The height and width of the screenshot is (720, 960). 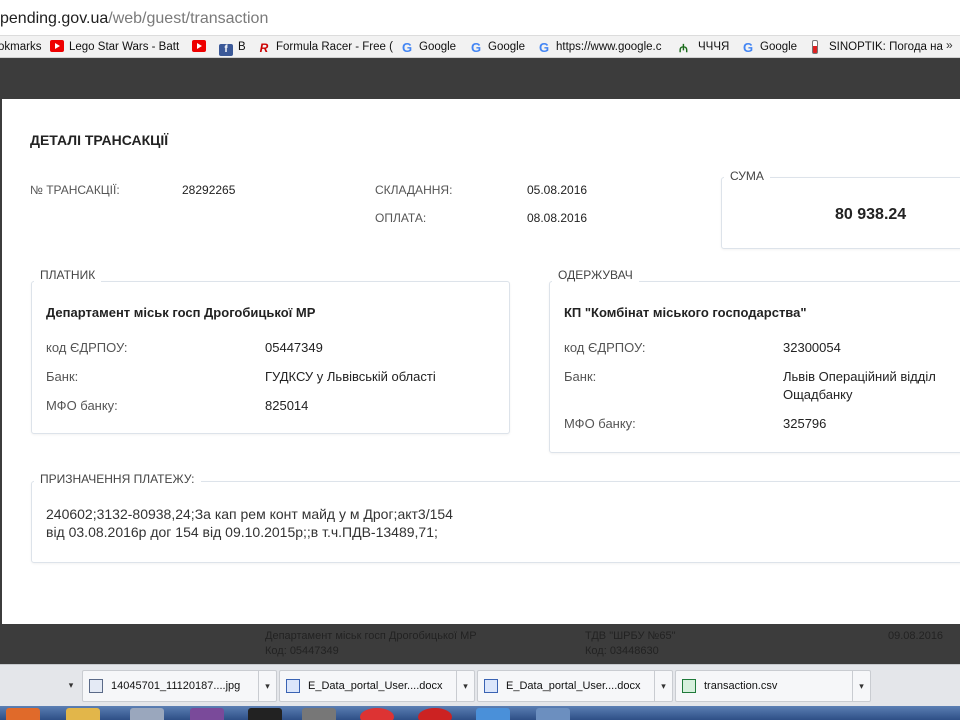 I want to click on receiver-edrpou-label: код ЄДРПОУ:, so click(x=605, y=347).